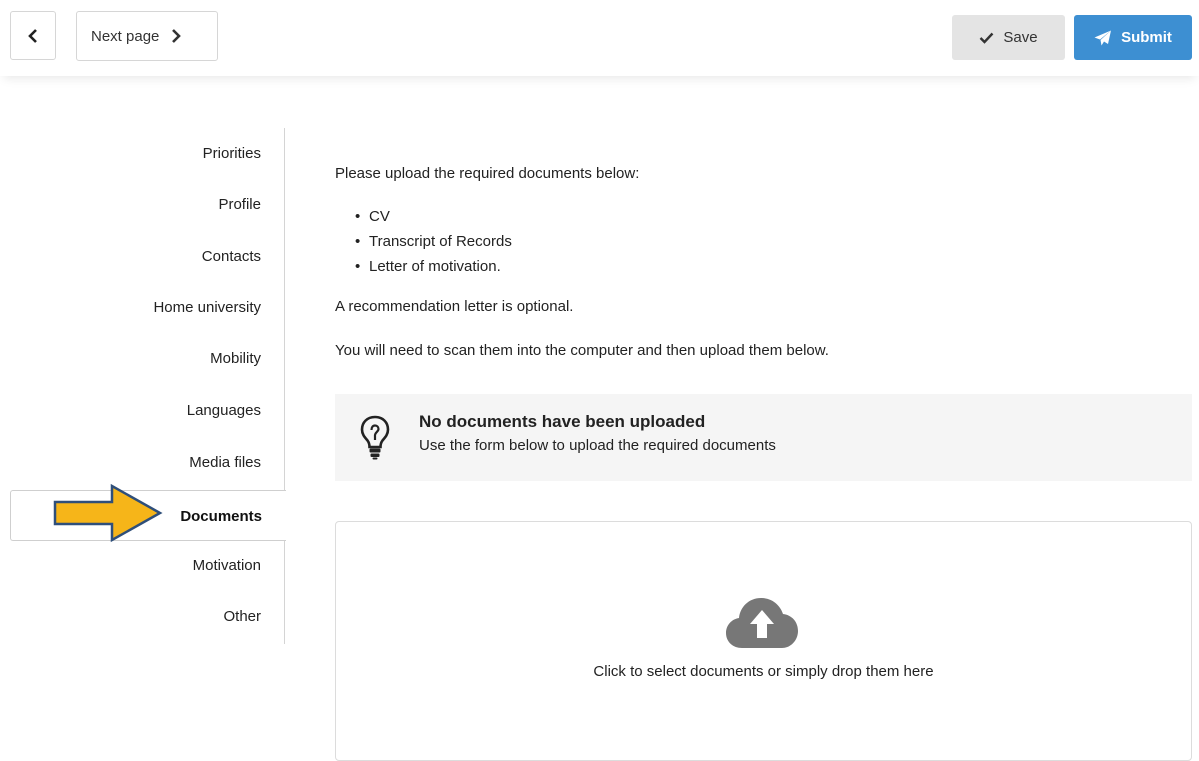 The image size is (1199, 761). I want to click on sidebar-item-mobility: Mobility, so click(235, 358).